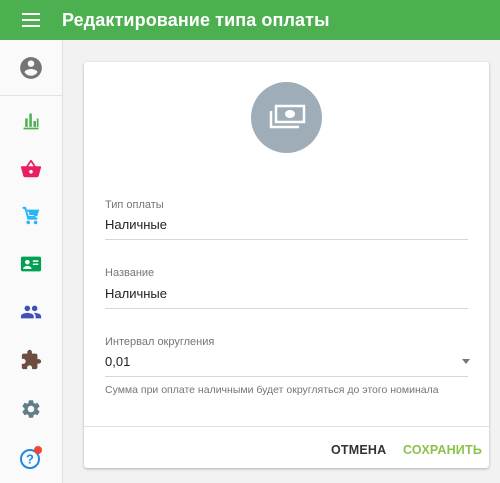 Image resolution: width=500 pixels, height=483 pixels. What do you see at coordinates (286, 239) in the screenshot?
I see `payment-type-underline` at bounding box center [286, 239].